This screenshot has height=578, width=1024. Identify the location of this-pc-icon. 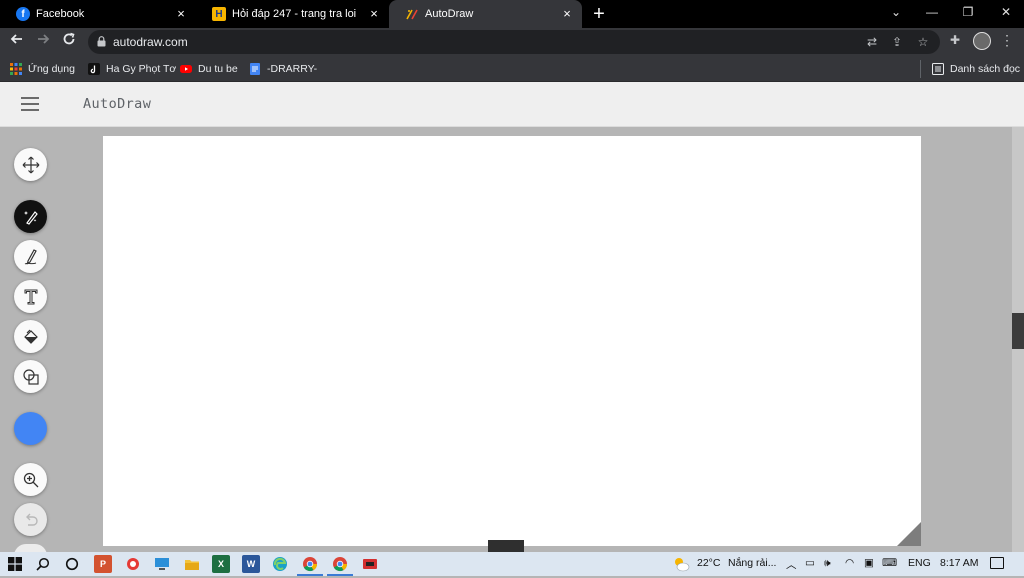
(162, 564).